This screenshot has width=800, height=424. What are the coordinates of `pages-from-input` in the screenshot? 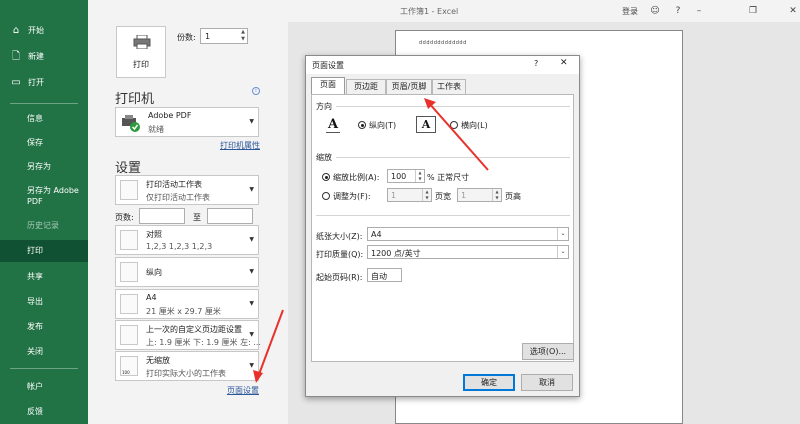 It's located at (162, 216).